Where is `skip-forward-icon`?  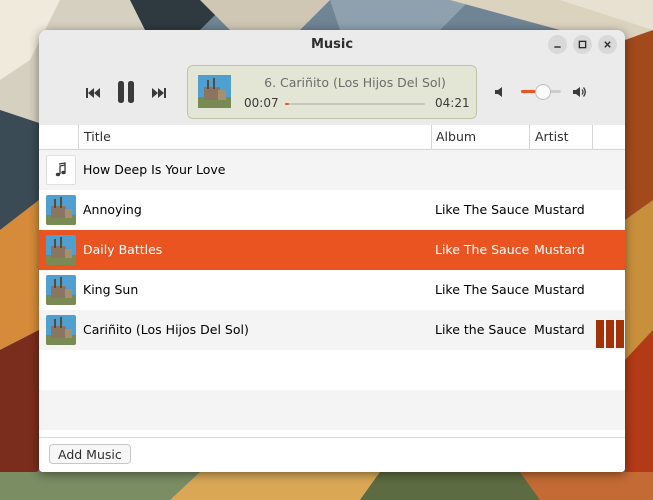
skip-forward-icon is located at coordinates (159, 93).